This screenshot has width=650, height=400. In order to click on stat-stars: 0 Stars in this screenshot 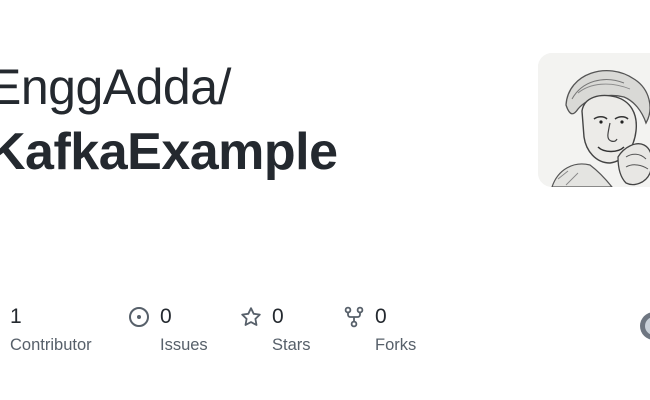, I will do `click(275, 329)`.